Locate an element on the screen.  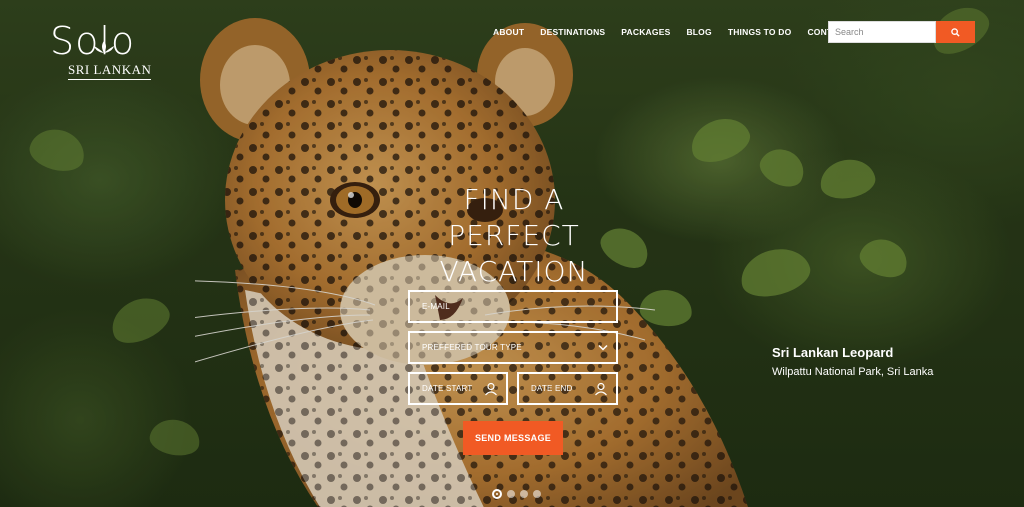
tour-type-select: PREFFERED TOUR TYPE is located at coordinates (513, 347).